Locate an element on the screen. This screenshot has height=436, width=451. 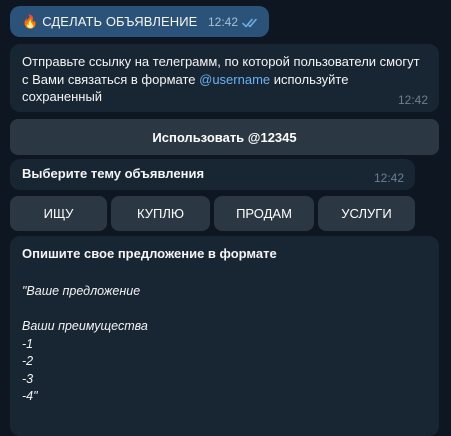
topic-prompt-message: Выберите тему объявления 12:42 is located at coordinates (212, 174).